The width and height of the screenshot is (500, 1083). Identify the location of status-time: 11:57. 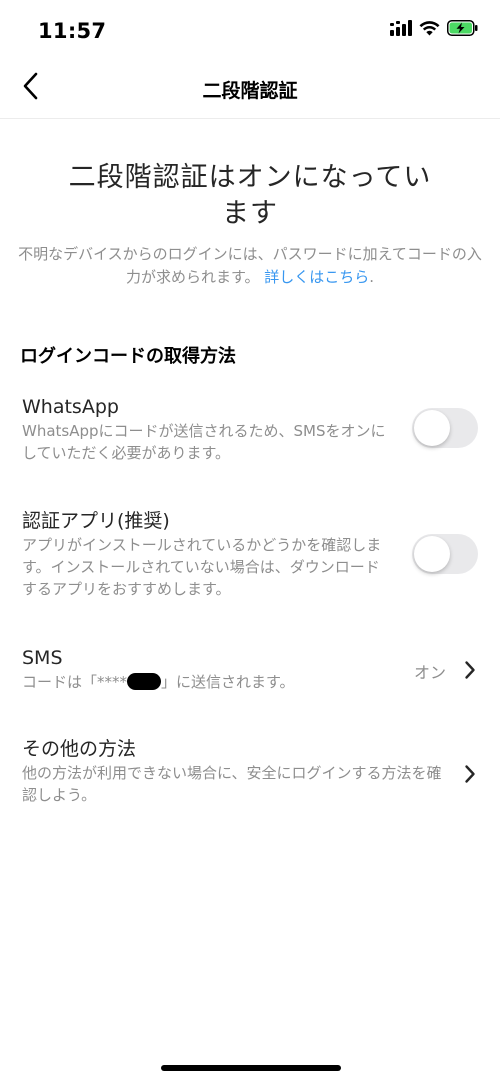
(72, 31).